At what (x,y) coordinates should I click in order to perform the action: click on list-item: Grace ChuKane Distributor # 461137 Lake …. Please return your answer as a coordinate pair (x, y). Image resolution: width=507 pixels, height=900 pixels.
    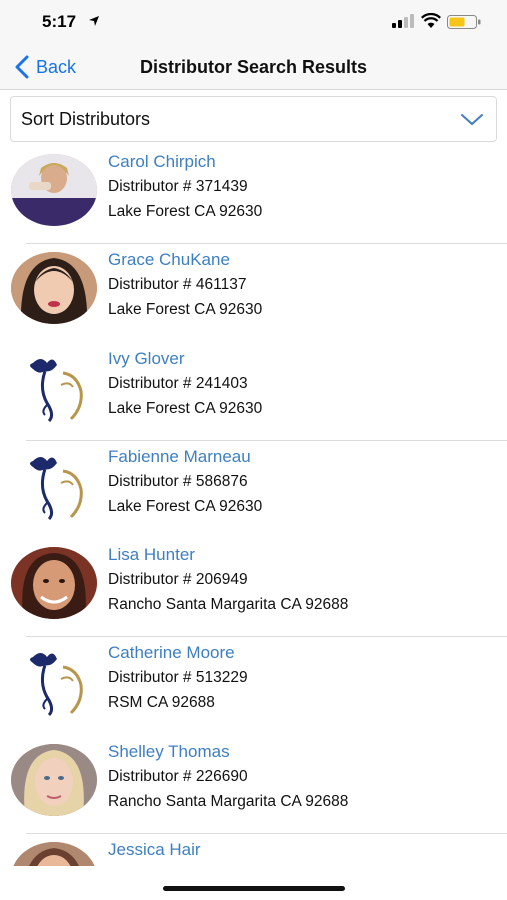
    Looking at the image, I should click on (253, 293).